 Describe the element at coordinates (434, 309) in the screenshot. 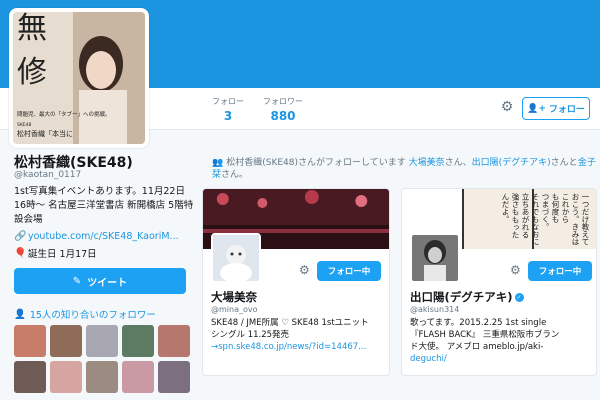

I see `card-handle: @akisun314` at that location.